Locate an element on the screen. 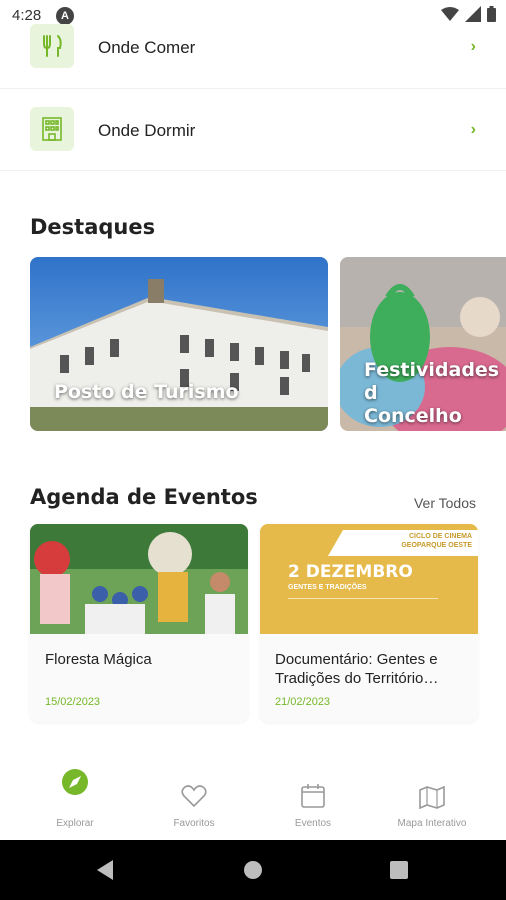 This screenshot has height=900, width=506. tab-mapa-interativo: Mapa Interativo is located at coordinates (432, 799).